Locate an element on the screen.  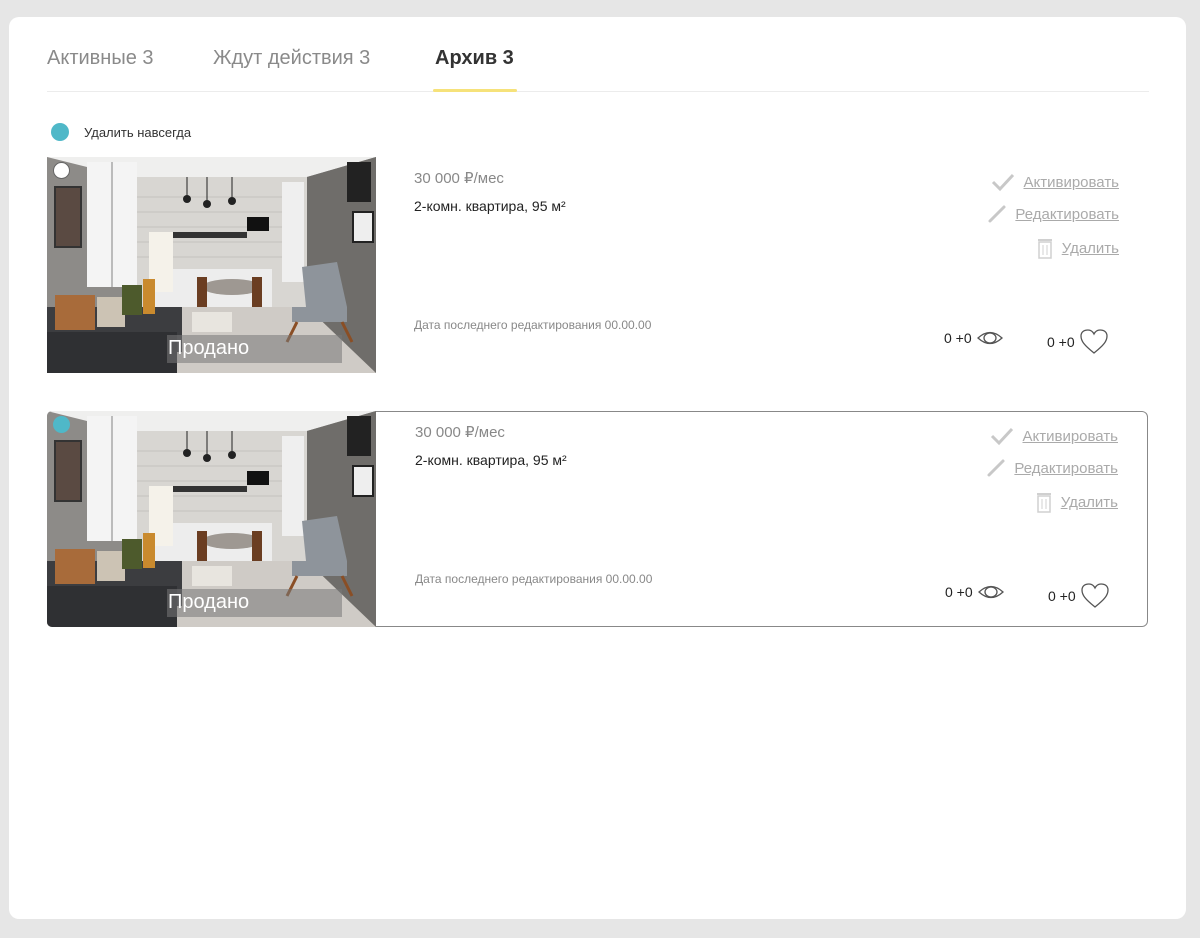
tab-awaiting-action: Ждут действия 3 is located at coordinates (291, 58).